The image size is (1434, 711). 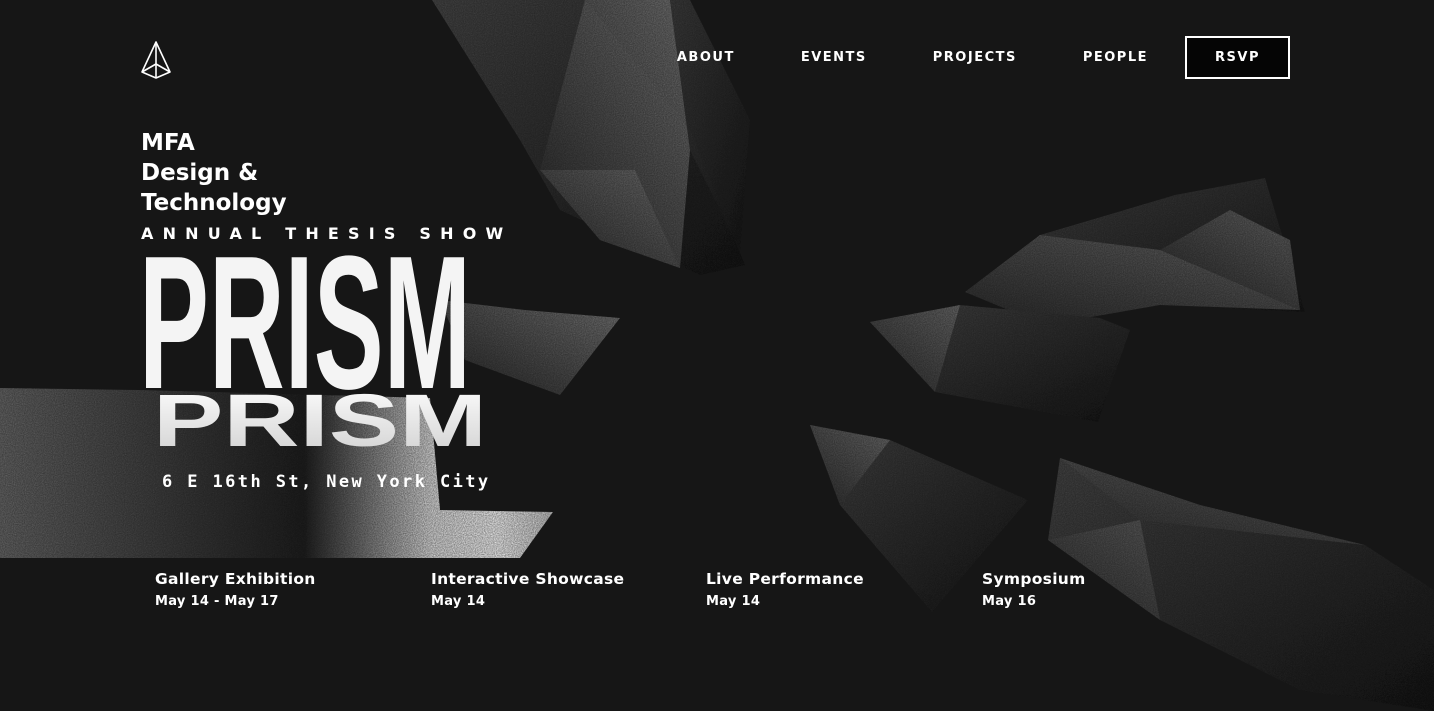 I want to click on prism-logo-icon, so click(x=156, y=60).